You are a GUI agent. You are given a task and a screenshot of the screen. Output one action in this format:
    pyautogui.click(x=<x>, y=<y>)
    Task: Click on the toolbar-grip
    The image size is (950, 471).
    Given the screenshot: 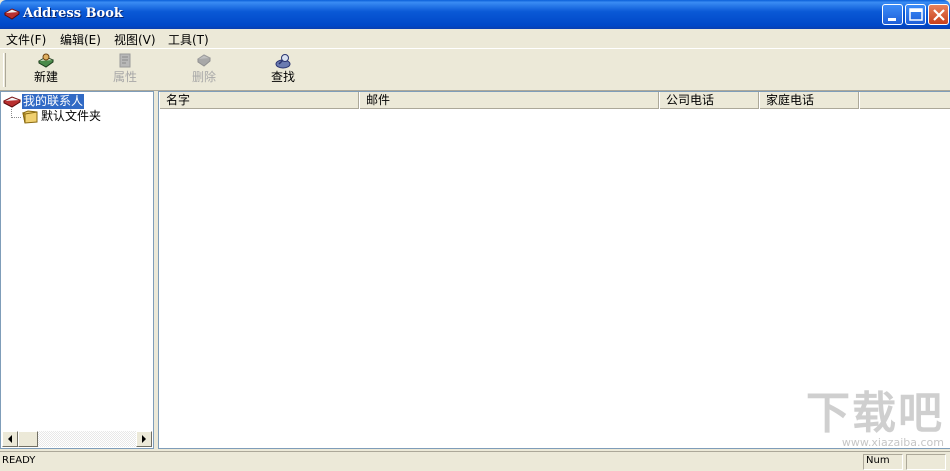 What is the action you would take?
    pyautogui.click(x=4, y=70)
    